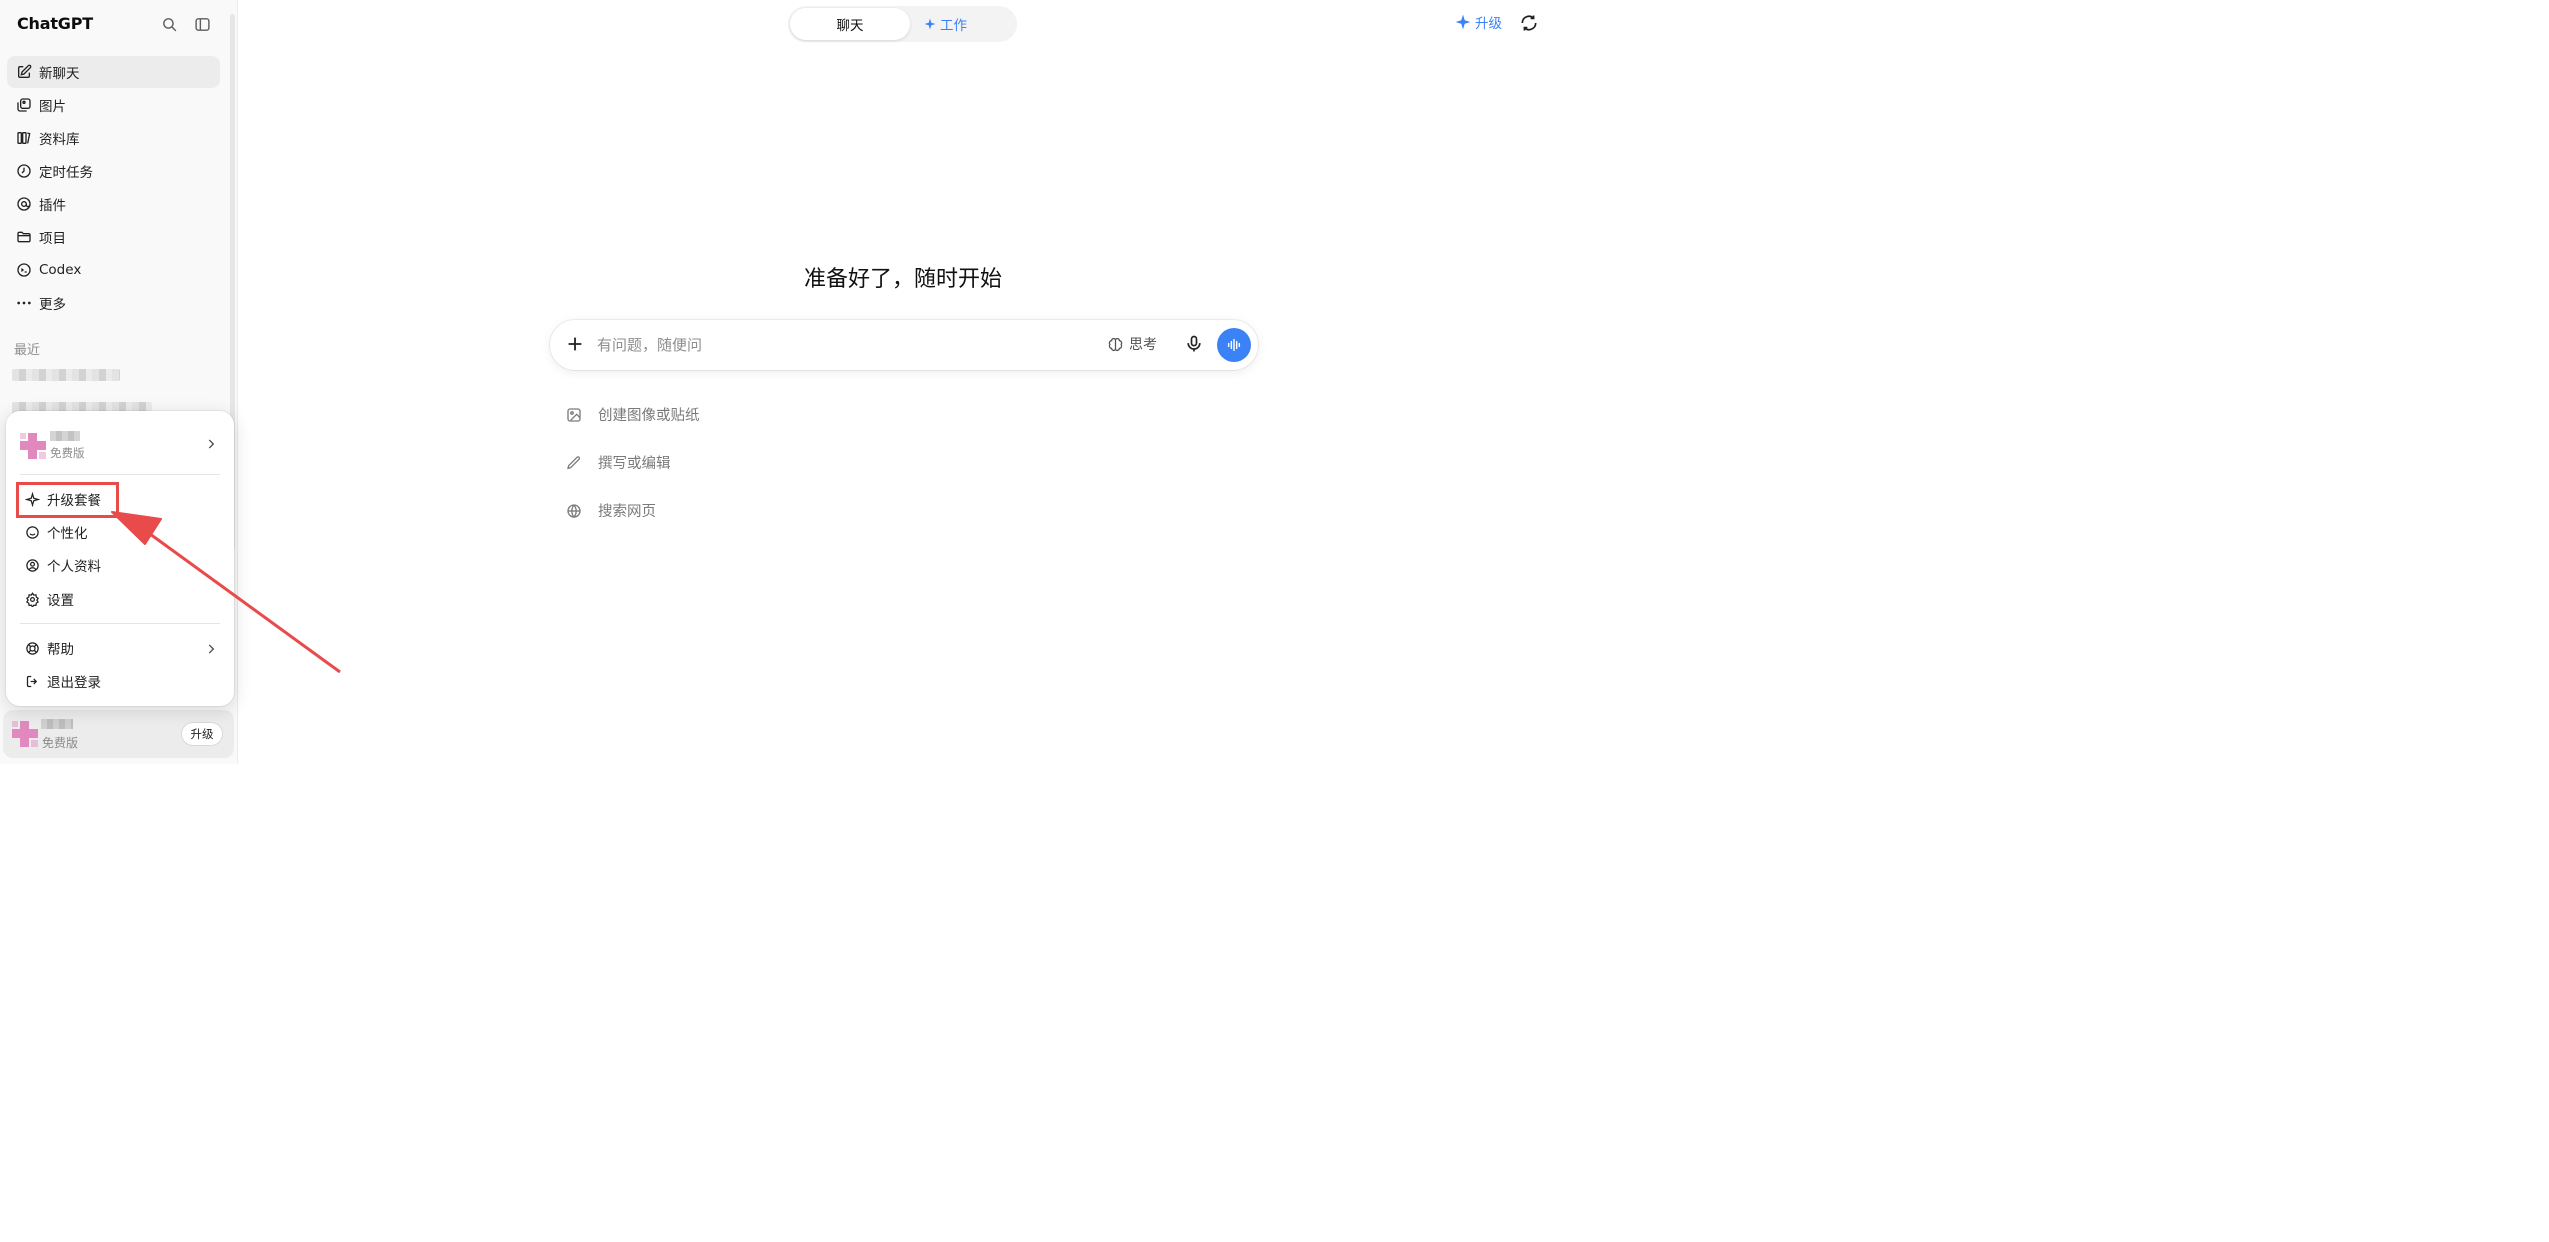 This screenshot has height=1242, width=2549. Describe the element at coordinates (902, 279) in the screenshot. I see `page-title: 准备好了，随时开始` at that location.